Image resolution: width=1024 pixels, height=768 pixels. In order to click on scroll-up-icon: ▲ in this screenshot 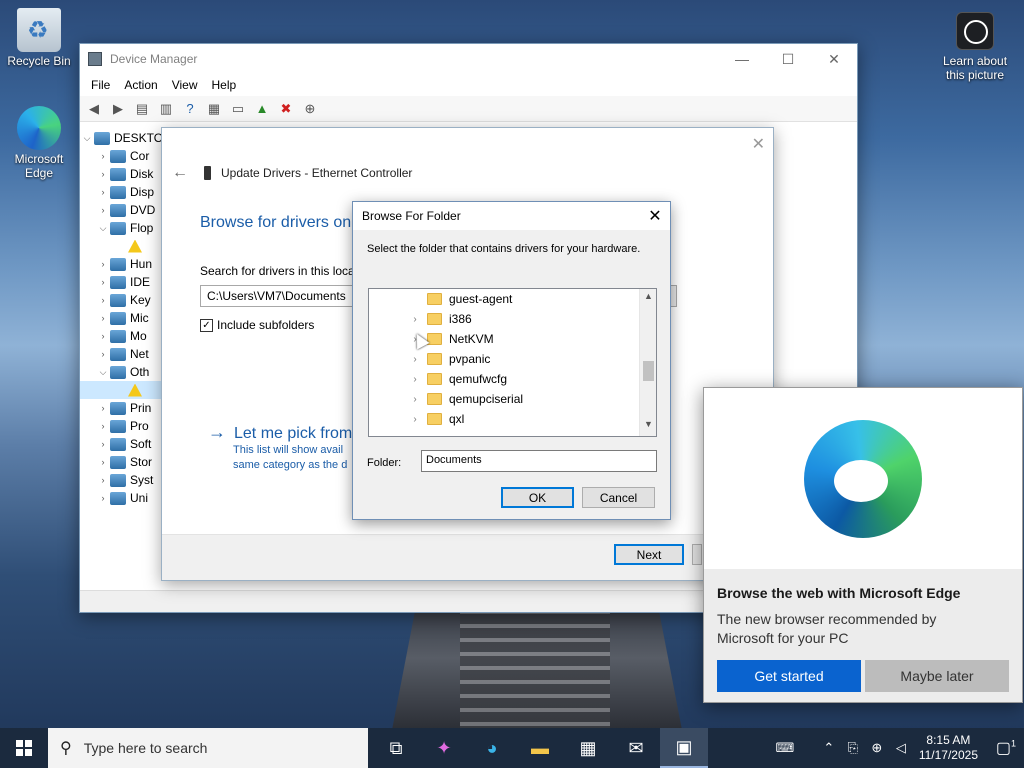, I will do `click(648, 298)`.